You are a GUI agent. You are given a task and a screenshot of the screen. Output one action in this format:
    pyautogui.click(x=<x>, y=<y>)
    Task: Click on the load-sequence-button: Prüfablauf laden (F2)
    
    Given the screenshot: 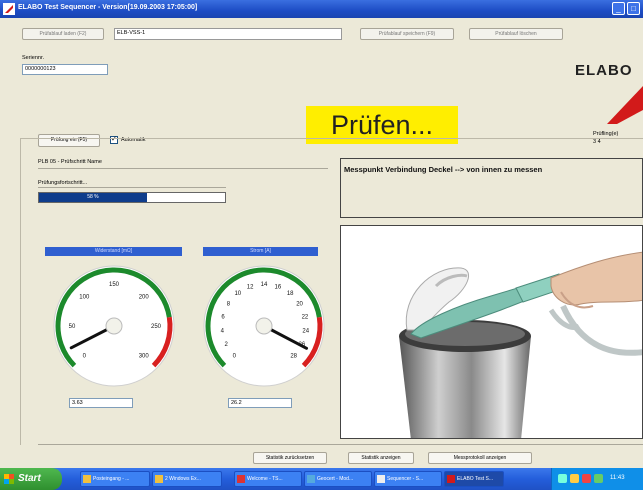 What is the action you would take?
    pyautogui.click(x=63, y=34)
    